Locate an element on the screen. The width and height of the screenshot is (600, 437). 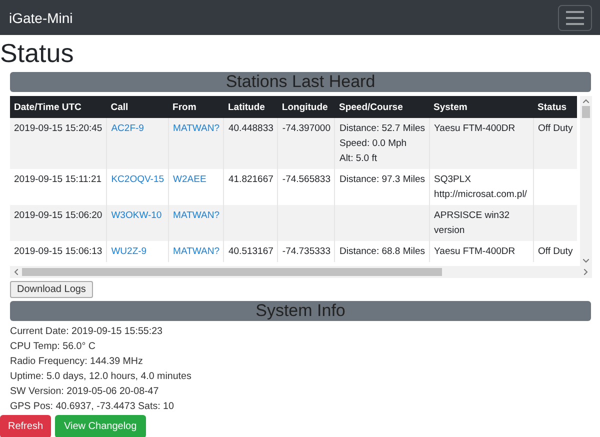
table-cell-text: Distance: 52.7 Miles is located at coordinates (382, 129).